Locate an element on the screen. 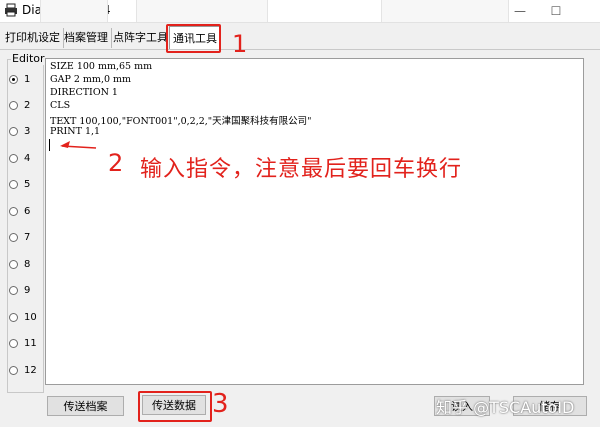 This screenshot has width=600, height=427. editor-option-label: 6 is located at coordinates (27, 211).